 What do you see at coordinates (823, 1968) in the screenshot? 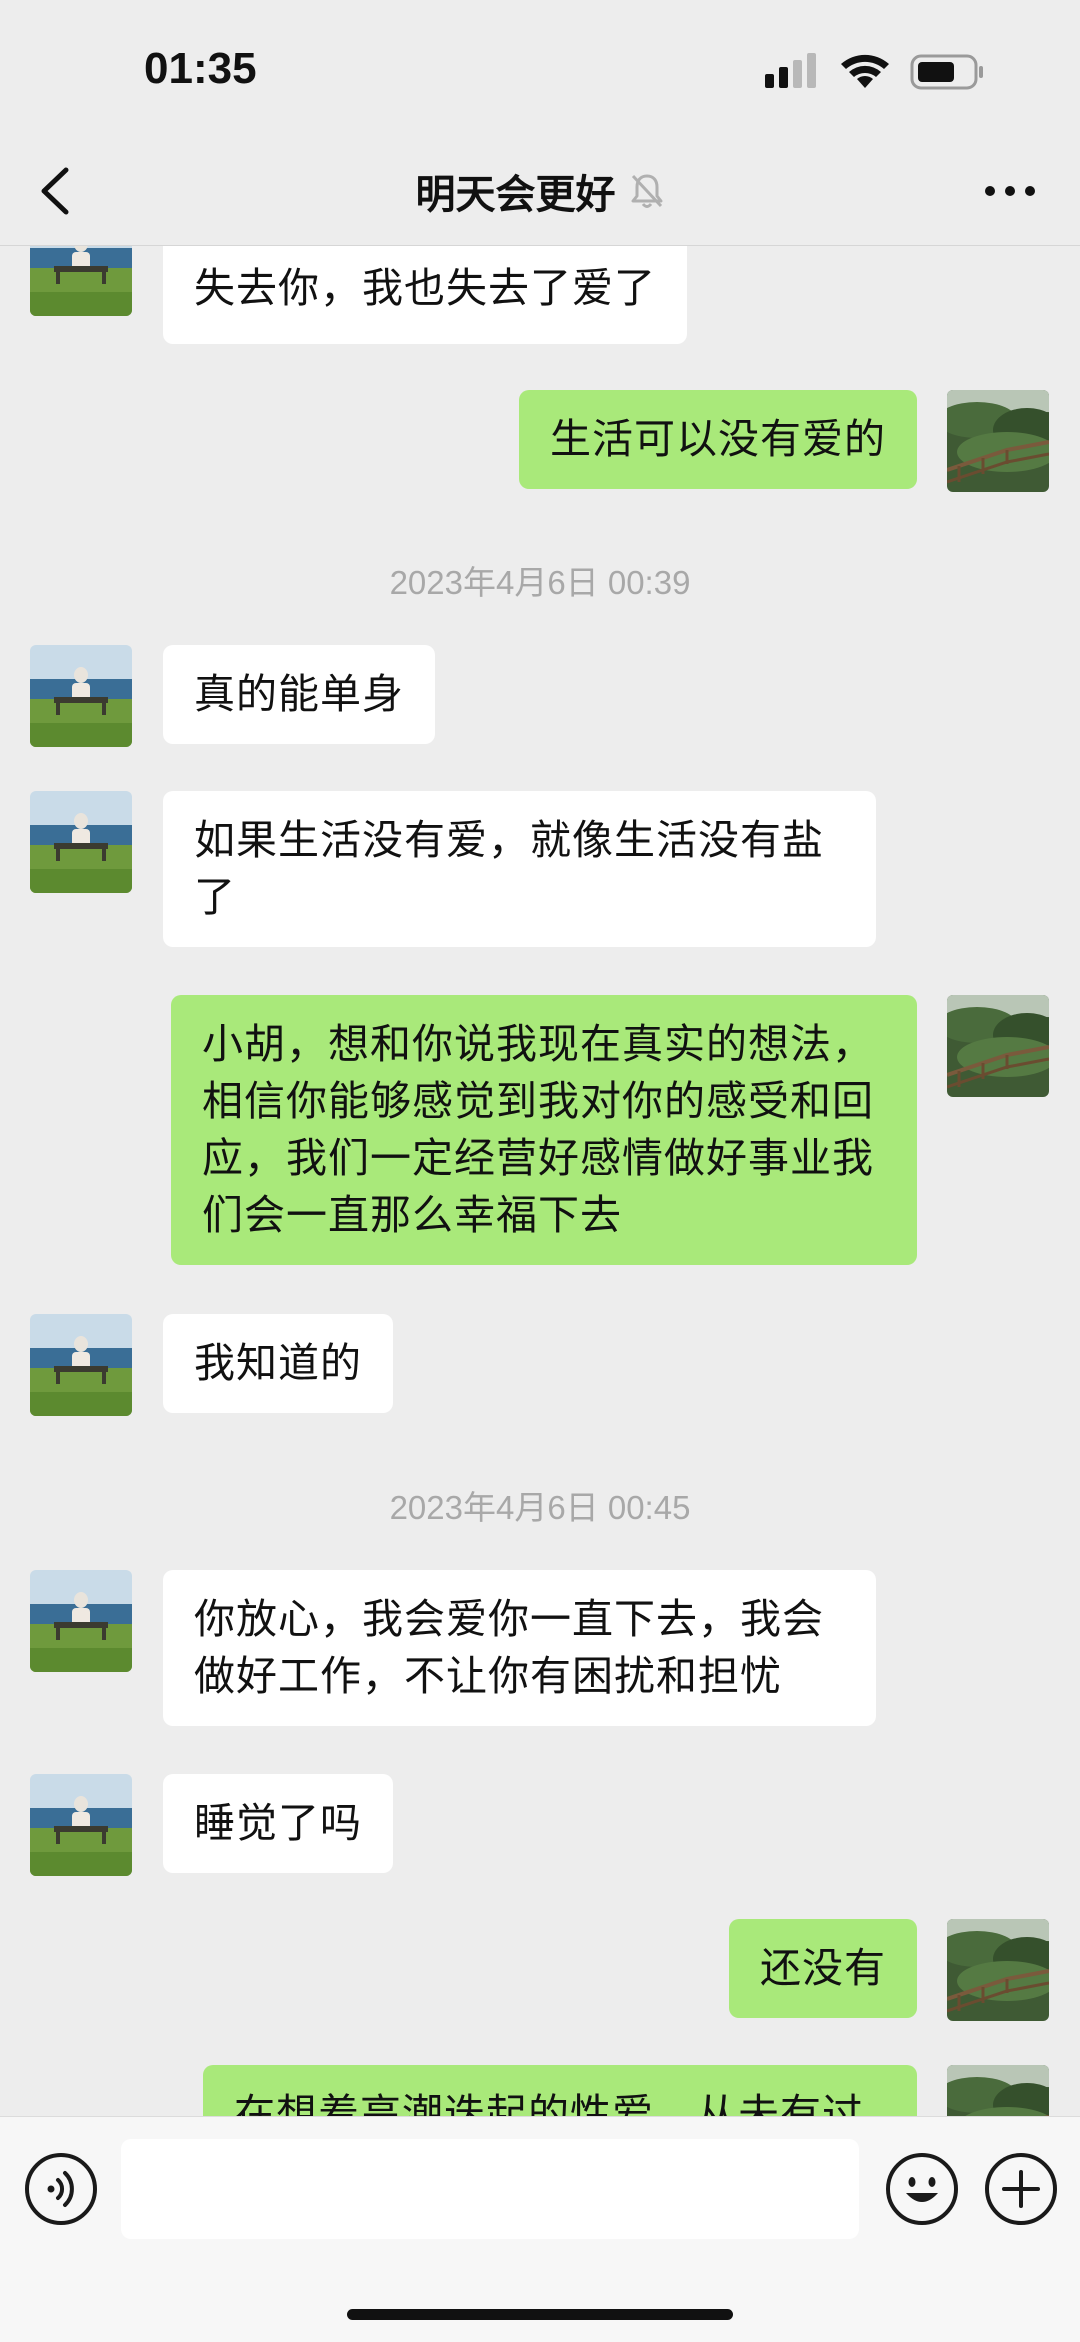
I see `message-bubble: 还没有` at bounding box center [823, 1968].